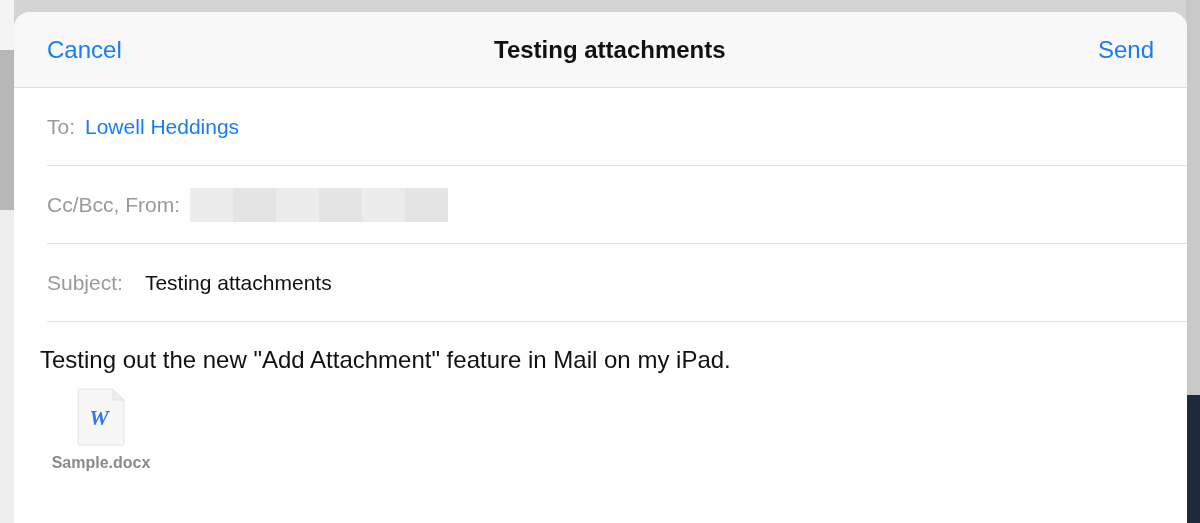 The image size is (1200, 523). What do you see at coordinates (84, 49) in the screenshot?
I see `cancel-button: Cancel` at bounding box center [84, 49].